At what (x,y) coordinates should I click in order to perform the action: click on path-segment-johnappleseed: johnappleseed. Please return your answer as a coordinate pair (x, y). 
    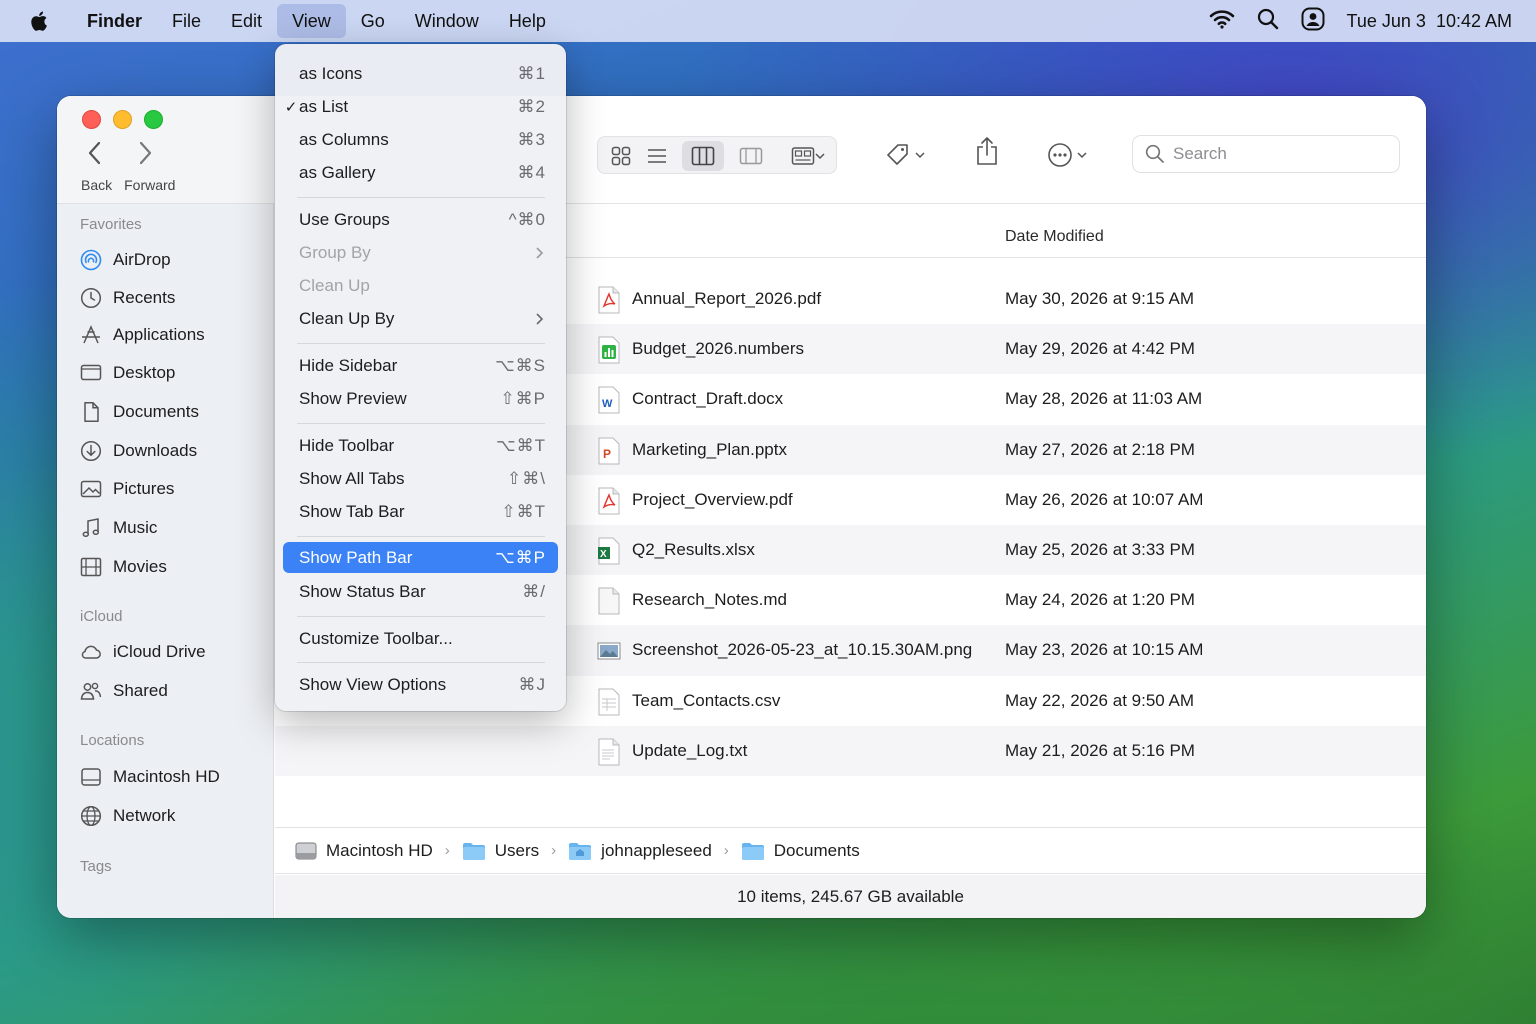
    Looking at the image, I should click on (640, 851).